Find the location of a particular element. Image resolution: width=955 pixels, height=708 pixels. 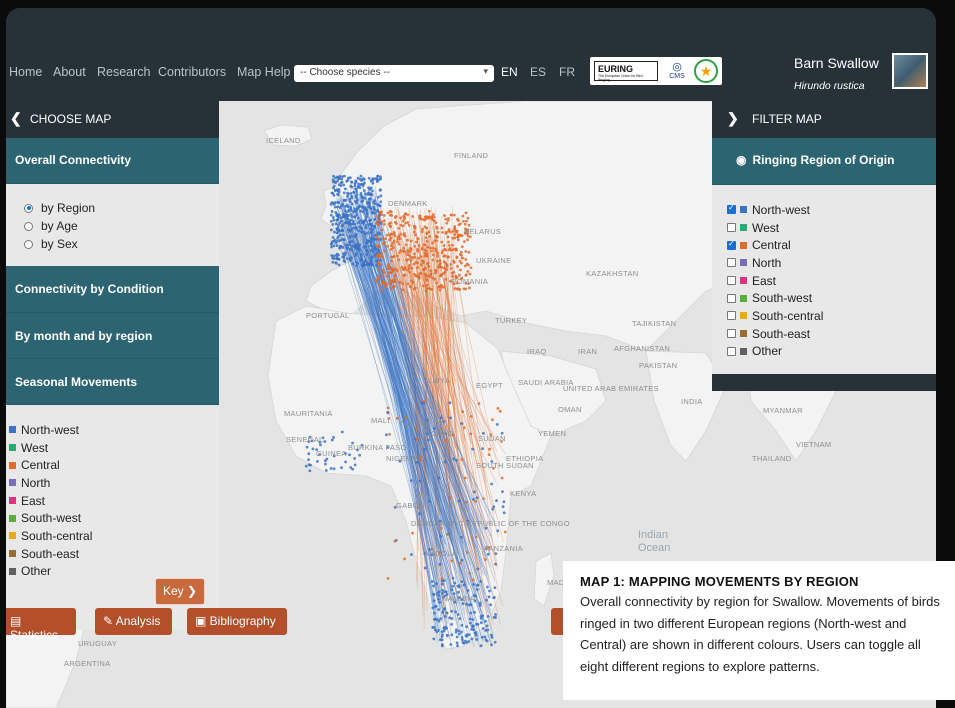

species-select: -- Choose species -- ▾ is located at coordinates (394, 73).